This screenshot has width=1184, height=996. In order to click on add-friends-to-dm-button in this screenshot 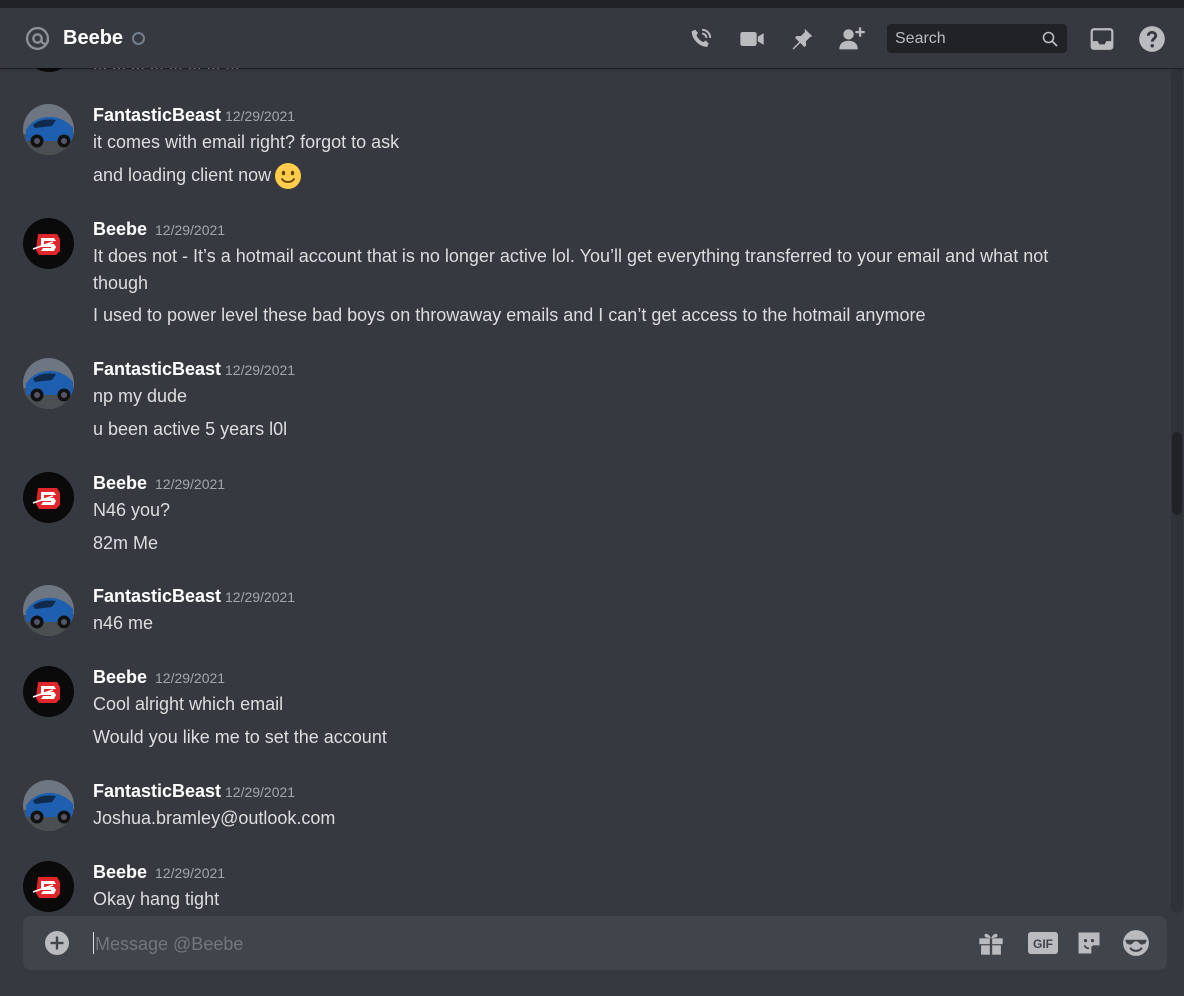, I will do `click(852, 39)`.